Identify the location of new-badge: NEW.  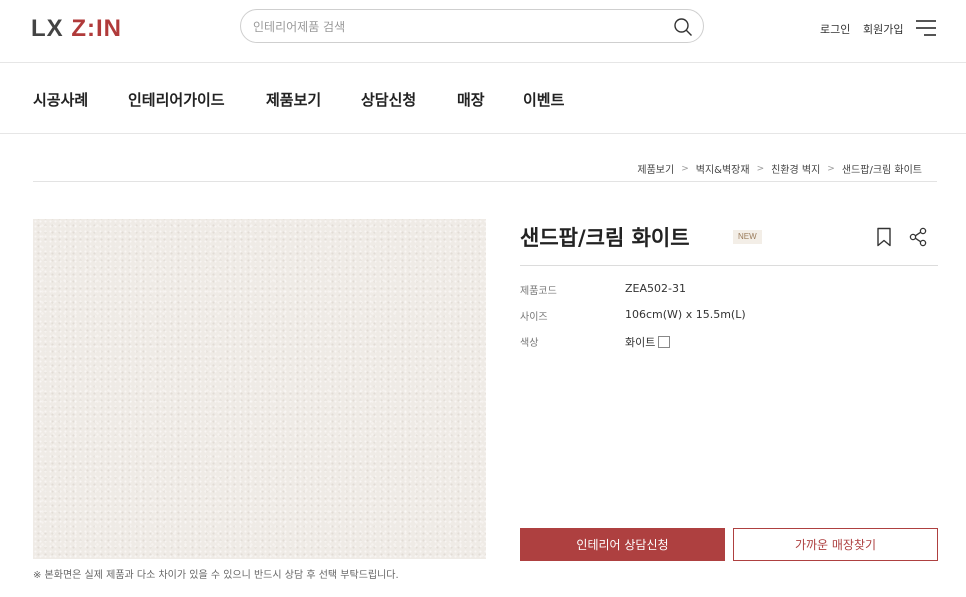
(747, 237).